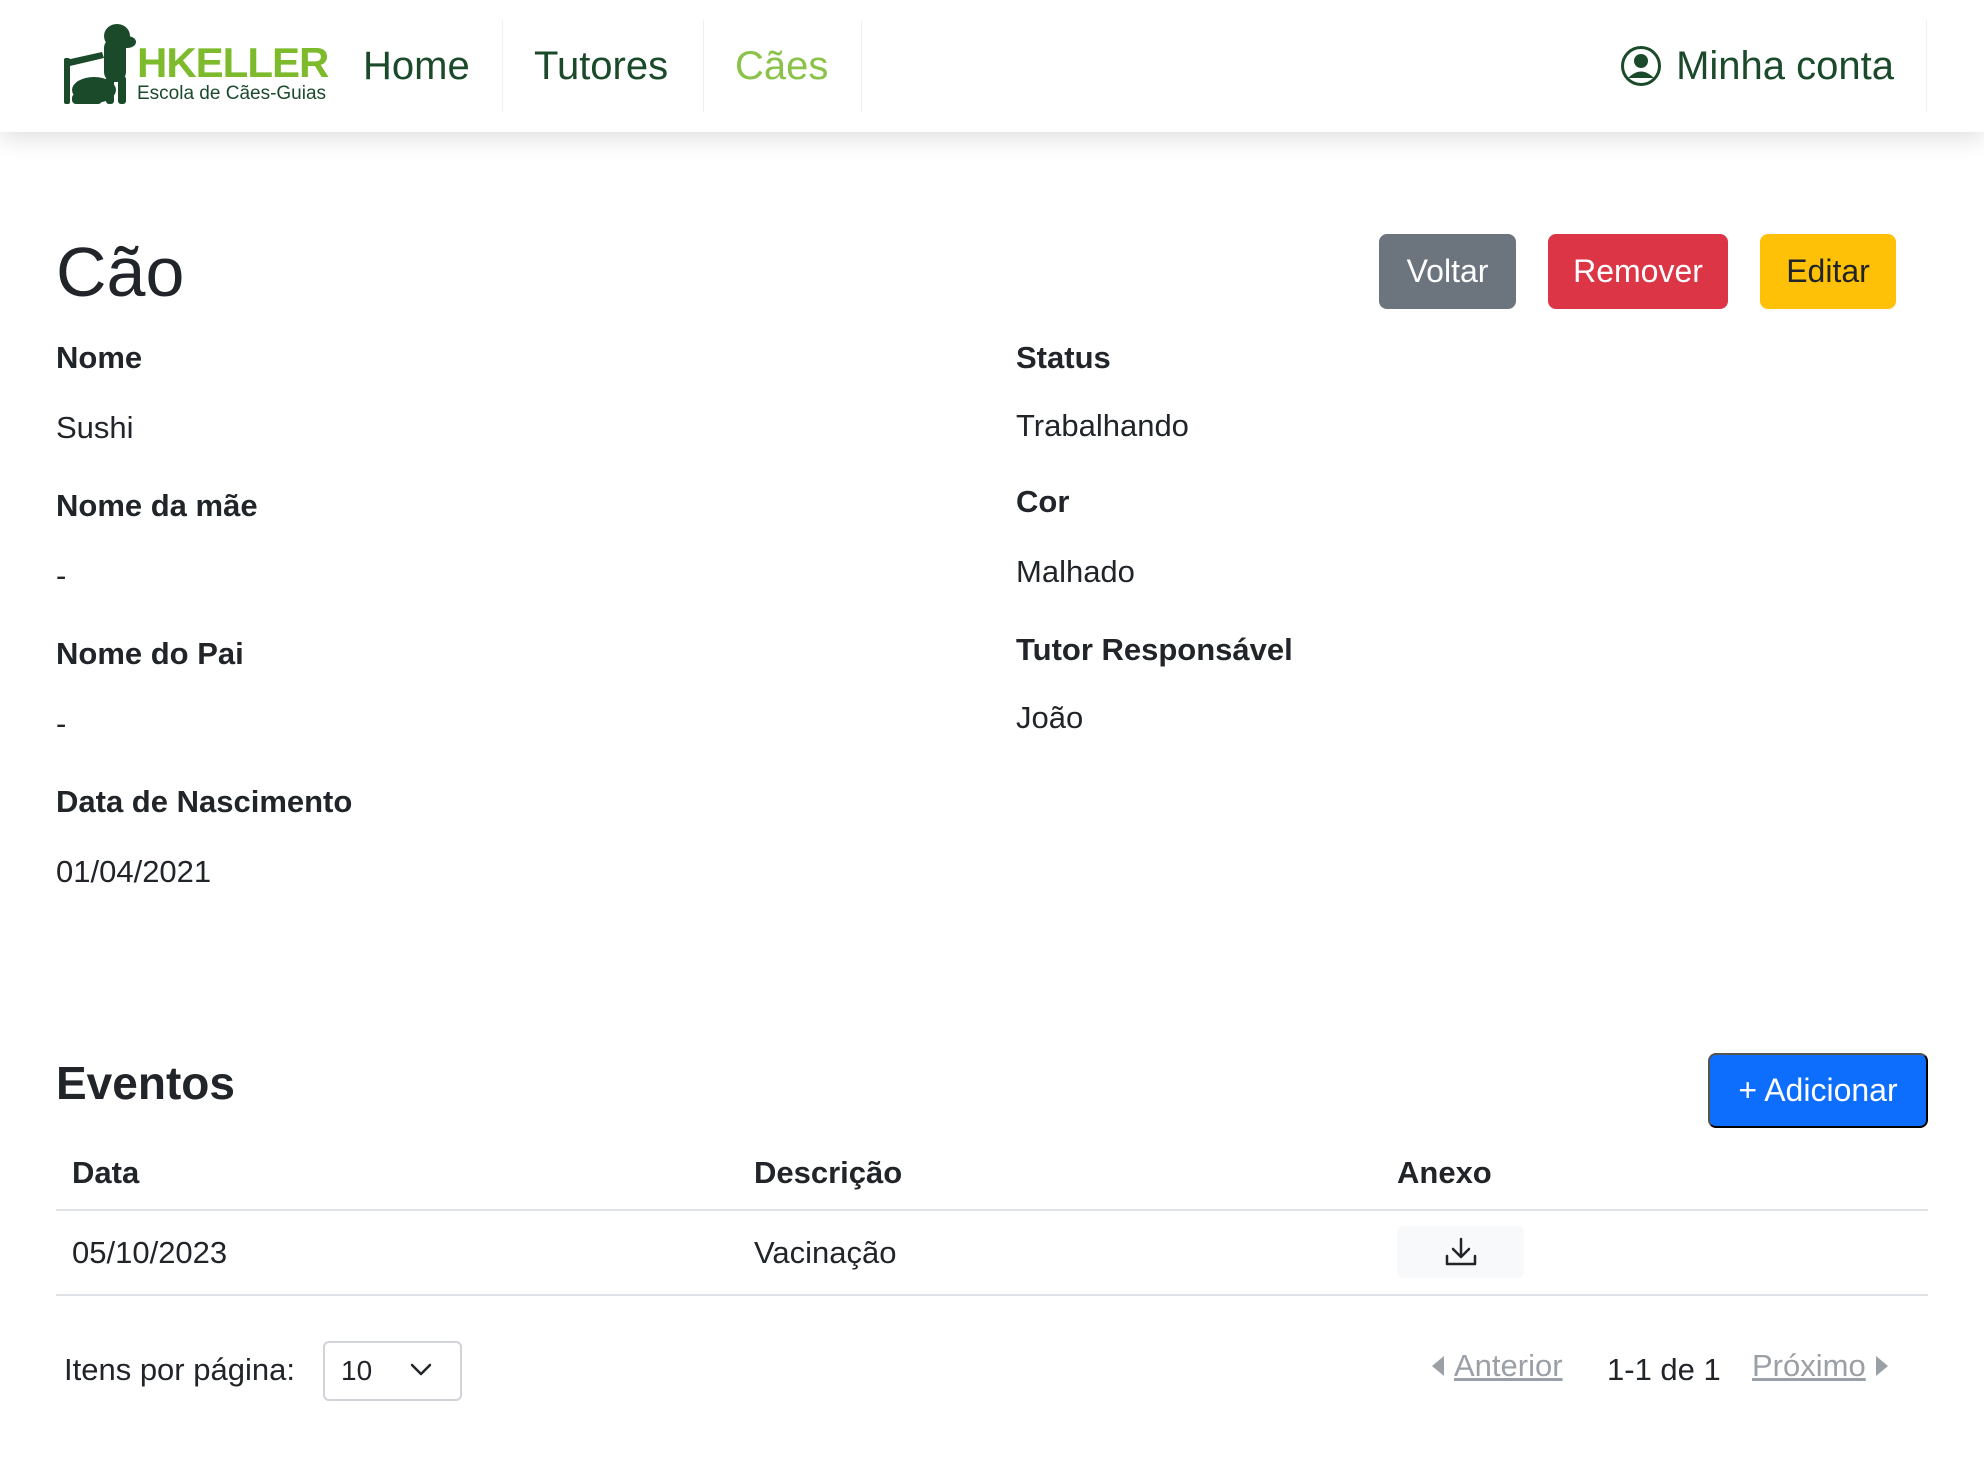  I want to click on pagination-info: 1-1 de 1, so click(1664, 1369).